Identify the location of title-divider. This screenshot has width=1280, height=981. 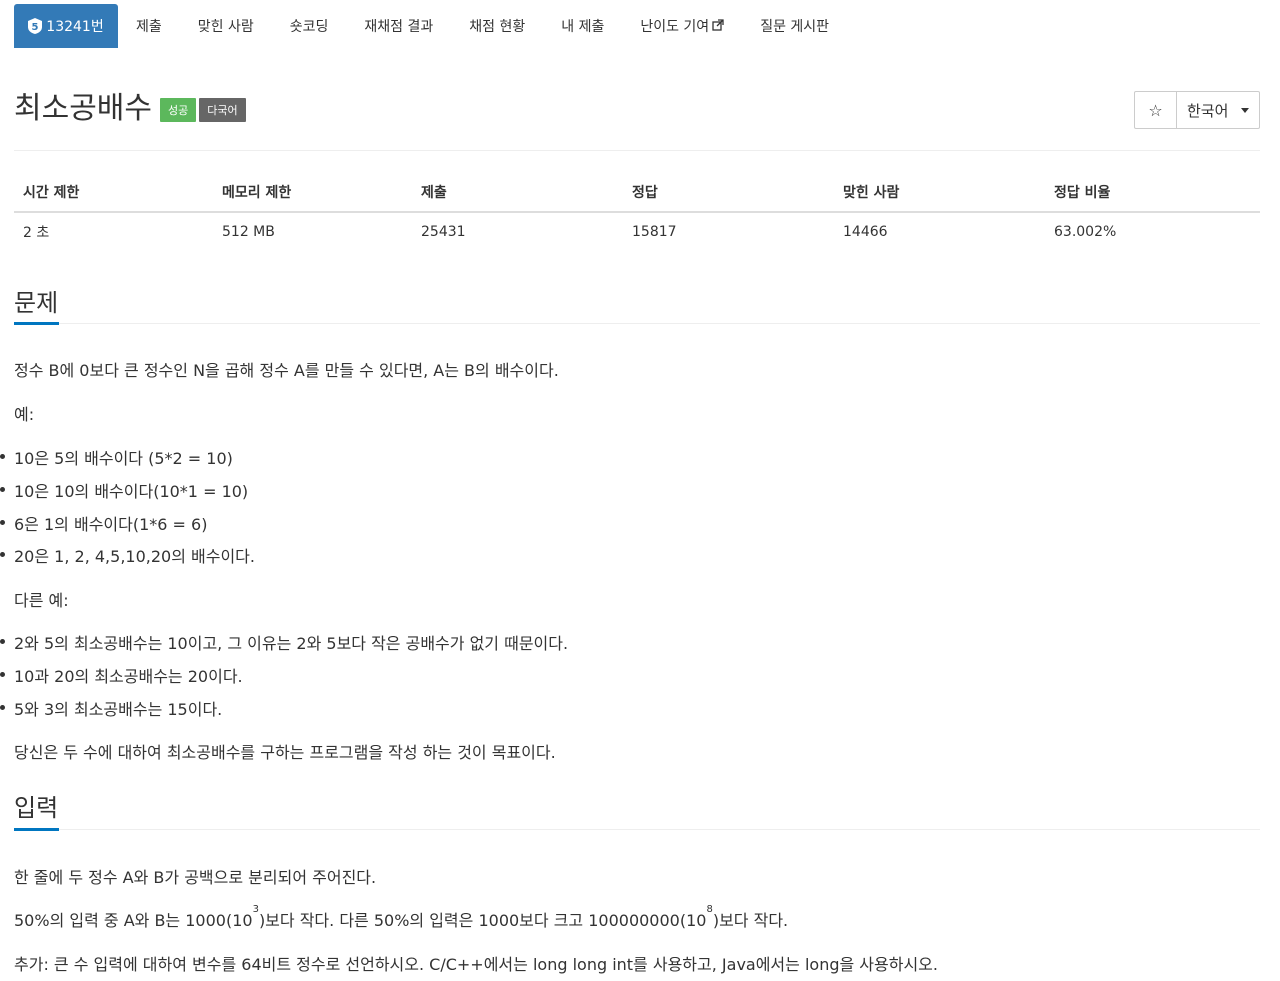
(637, 150).